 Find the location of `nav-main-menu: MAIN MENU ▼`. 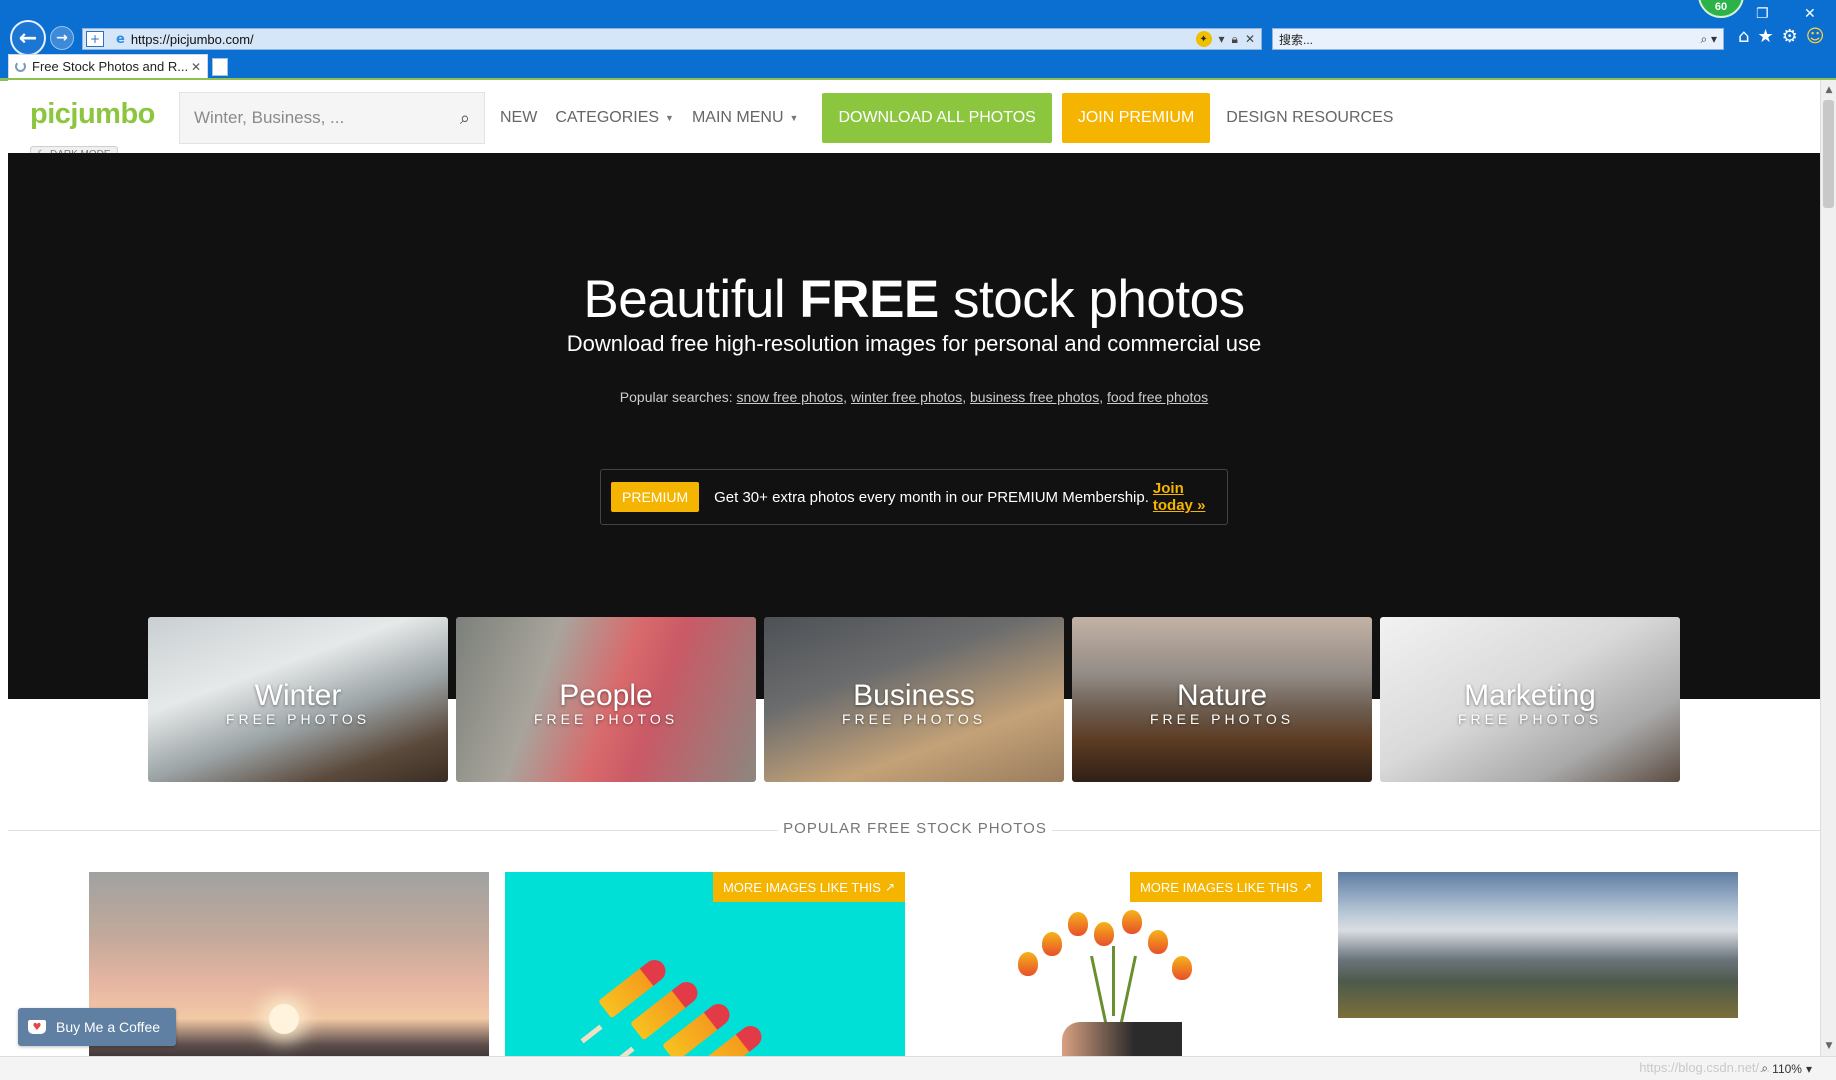

nav-main-menu: MAIN MENU ▼ is located at coordinates (745, 118).